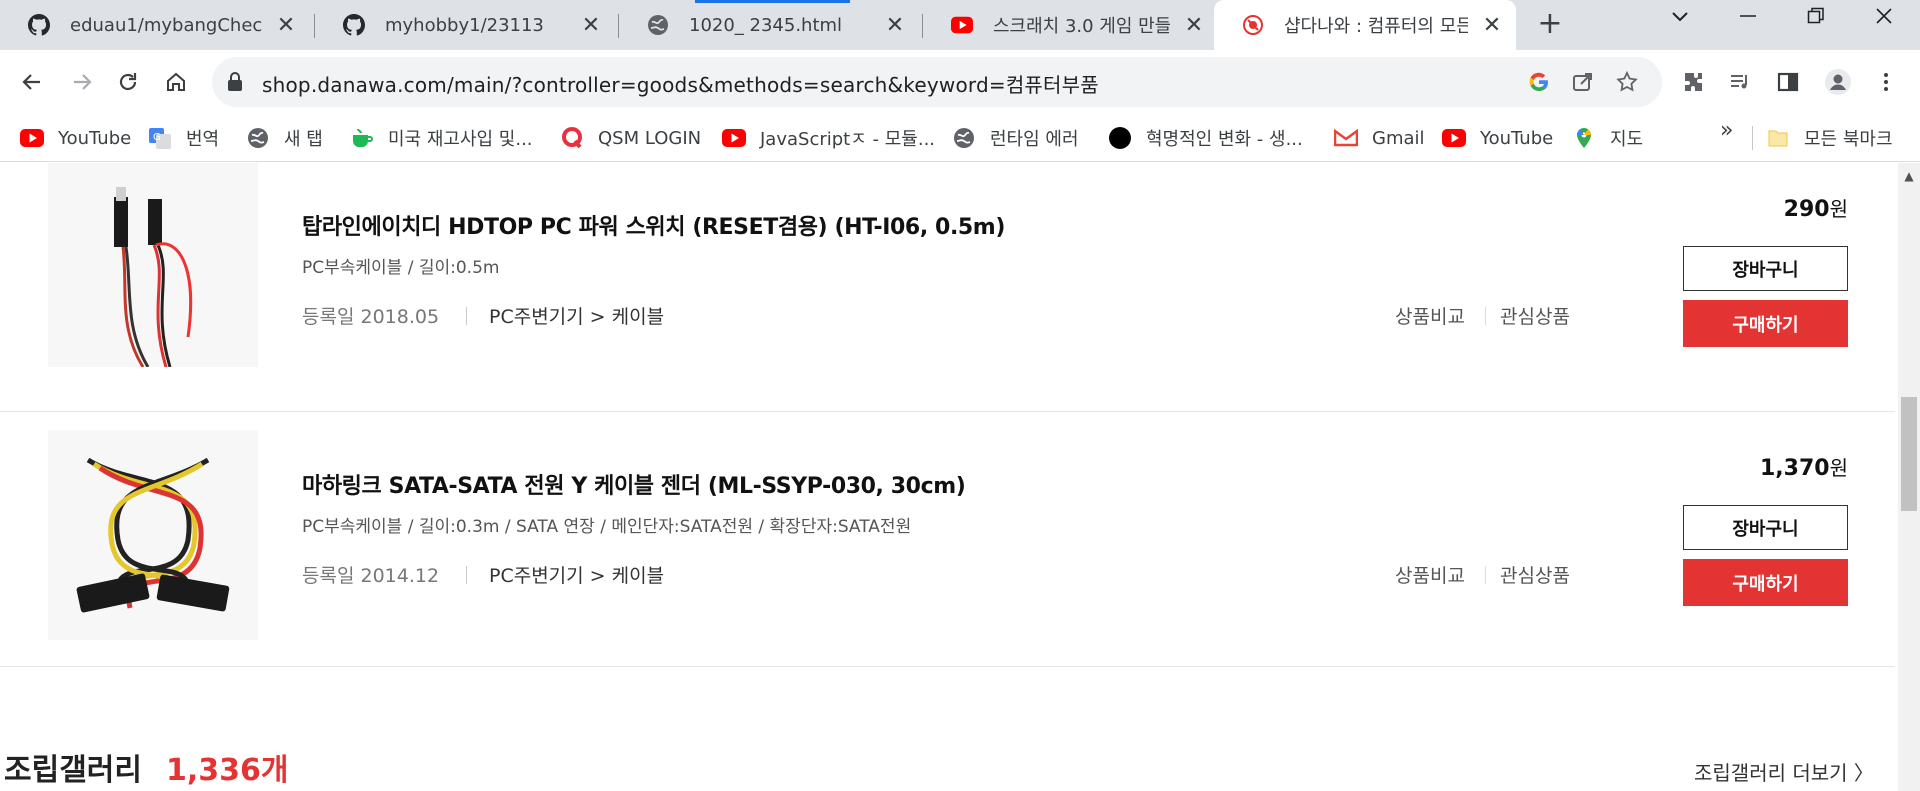  What do you see at coordinates (1550, 25) in the screenshot?
I see `new-tab-button: +` at bounding box center [1550, 25].